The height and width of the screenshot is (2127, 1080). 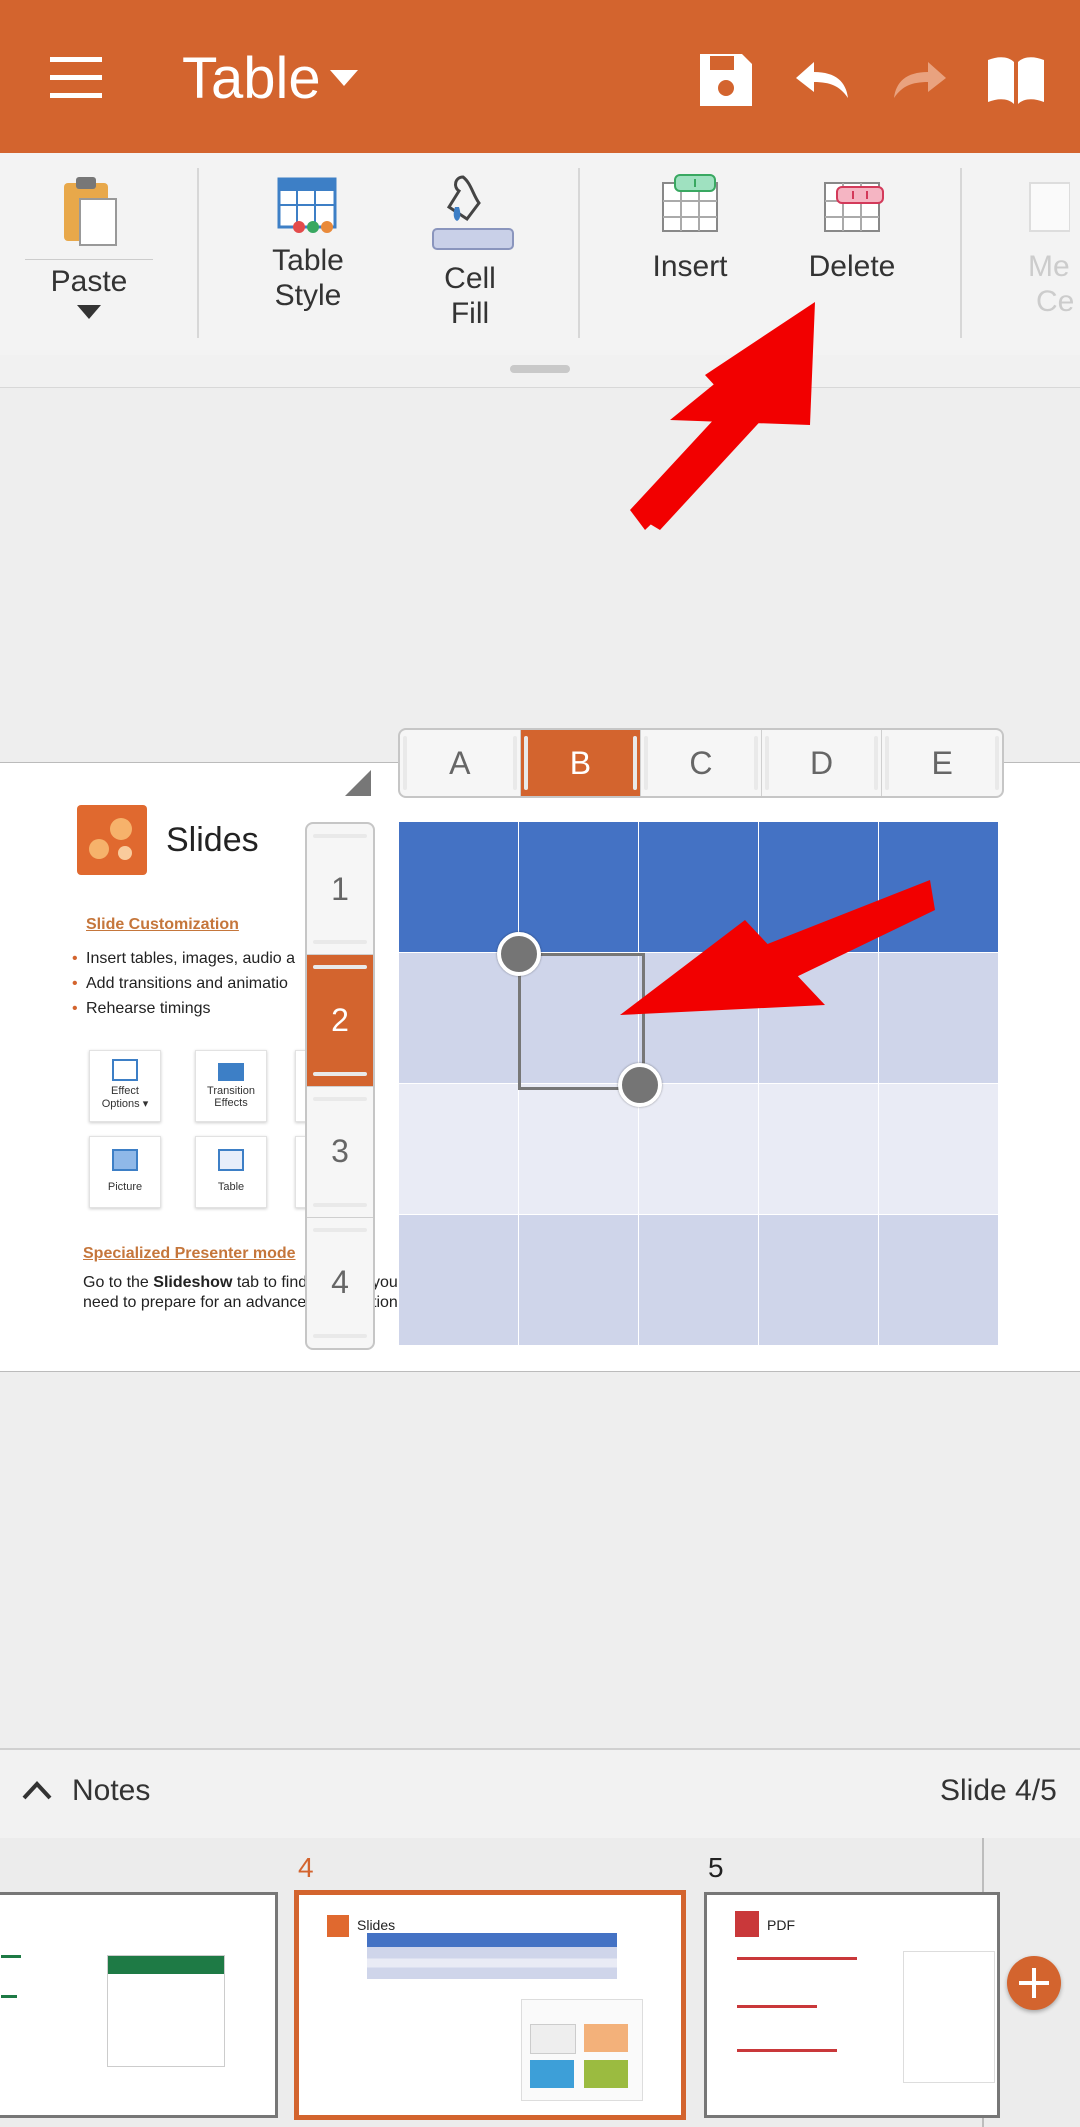 What do you see at coordinates (231, 1103) in the screenshot?
I see `card-label: Effects` at bounding box center [231, 1103].